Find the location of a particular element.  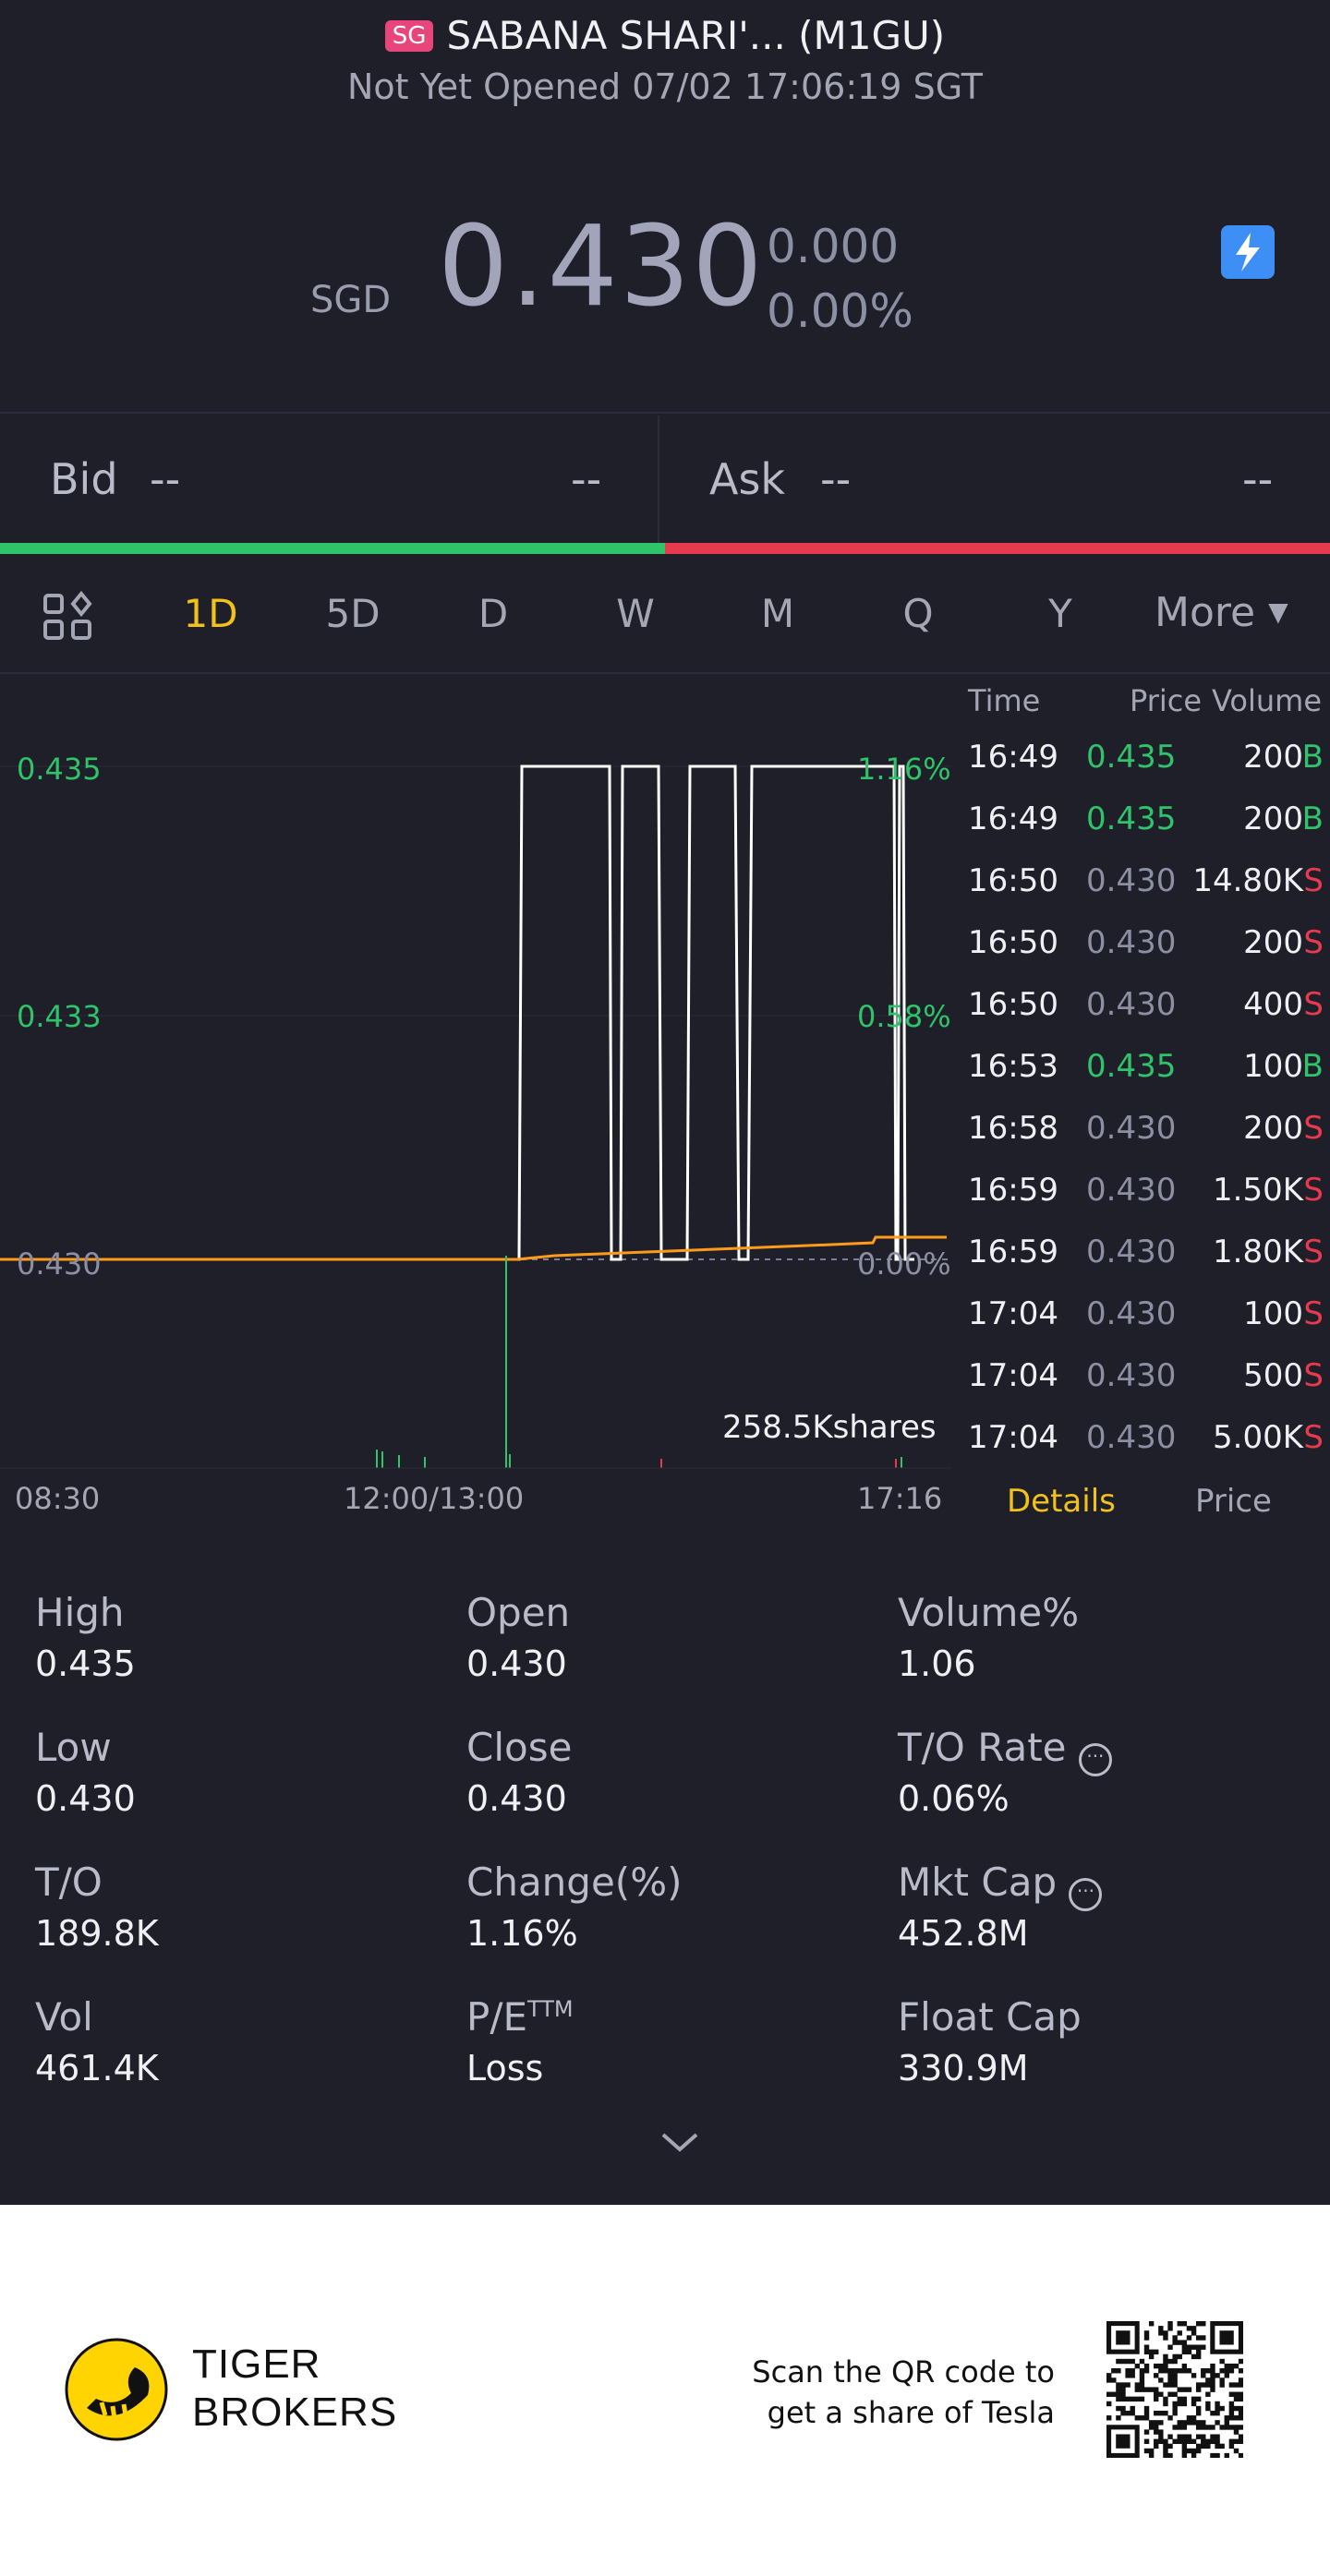

trade-volume: 100 is located at coordinates (1273, 1313).